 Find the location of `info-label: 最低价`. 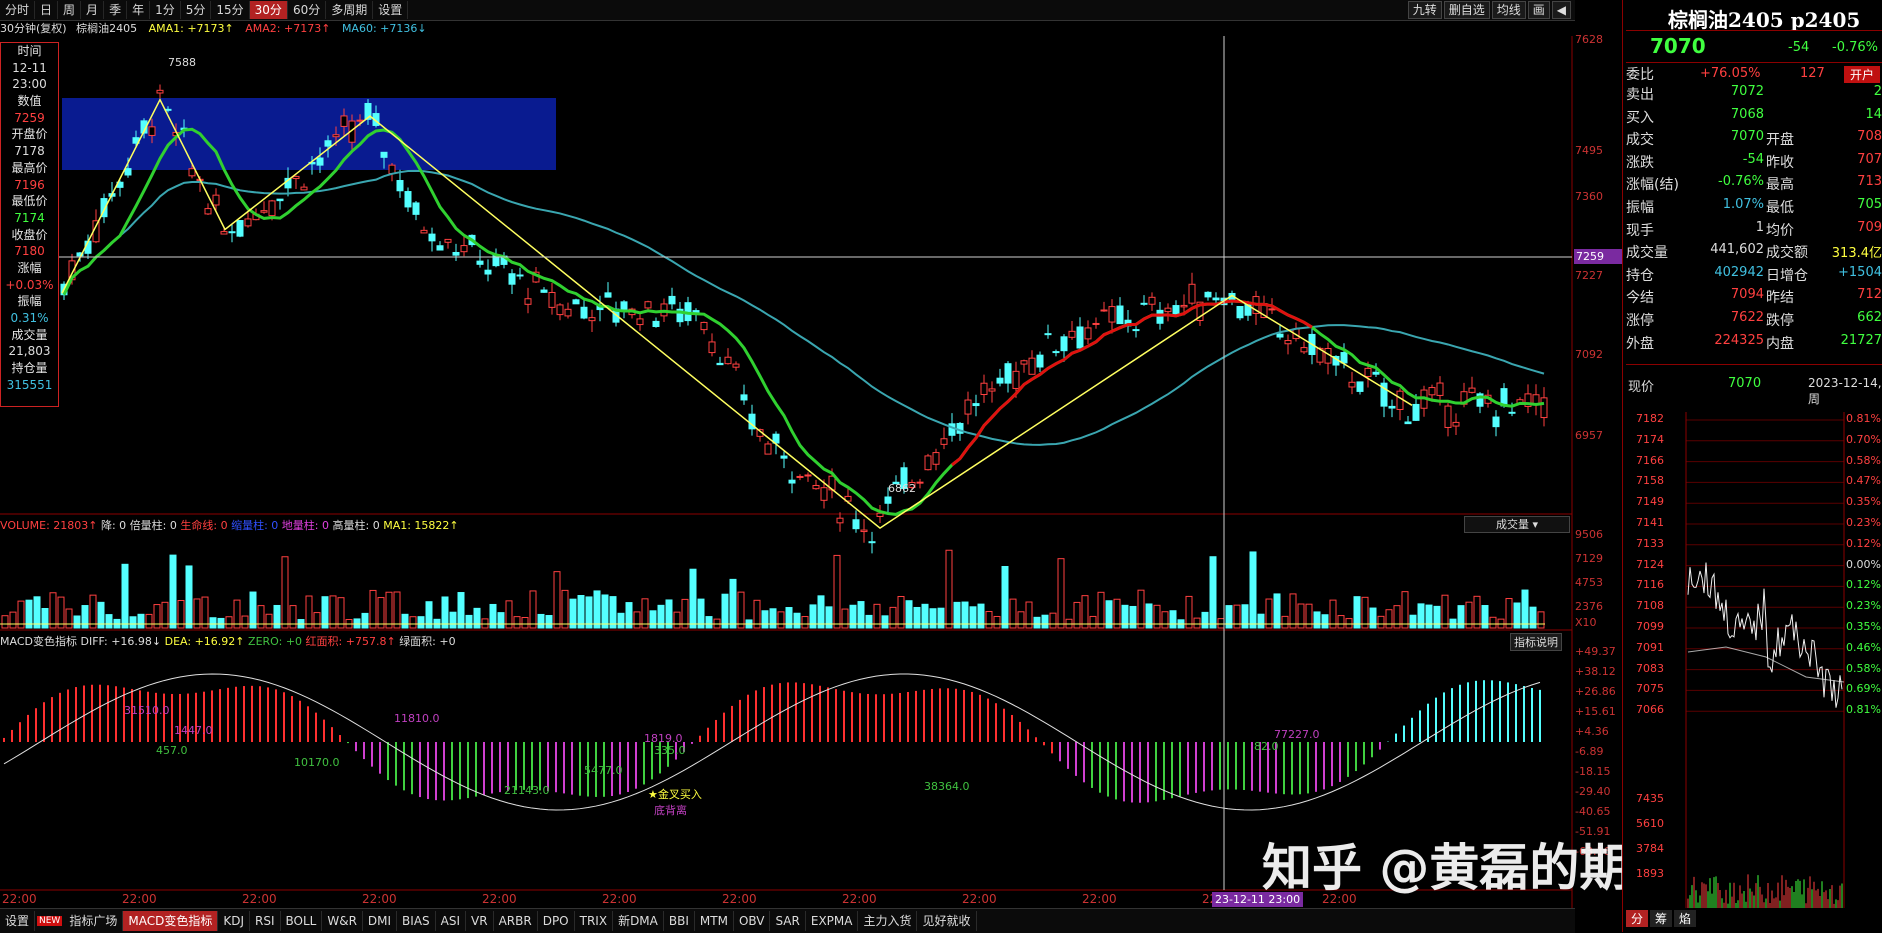

info-label: 最低价 is located at coordinates (29, 201).